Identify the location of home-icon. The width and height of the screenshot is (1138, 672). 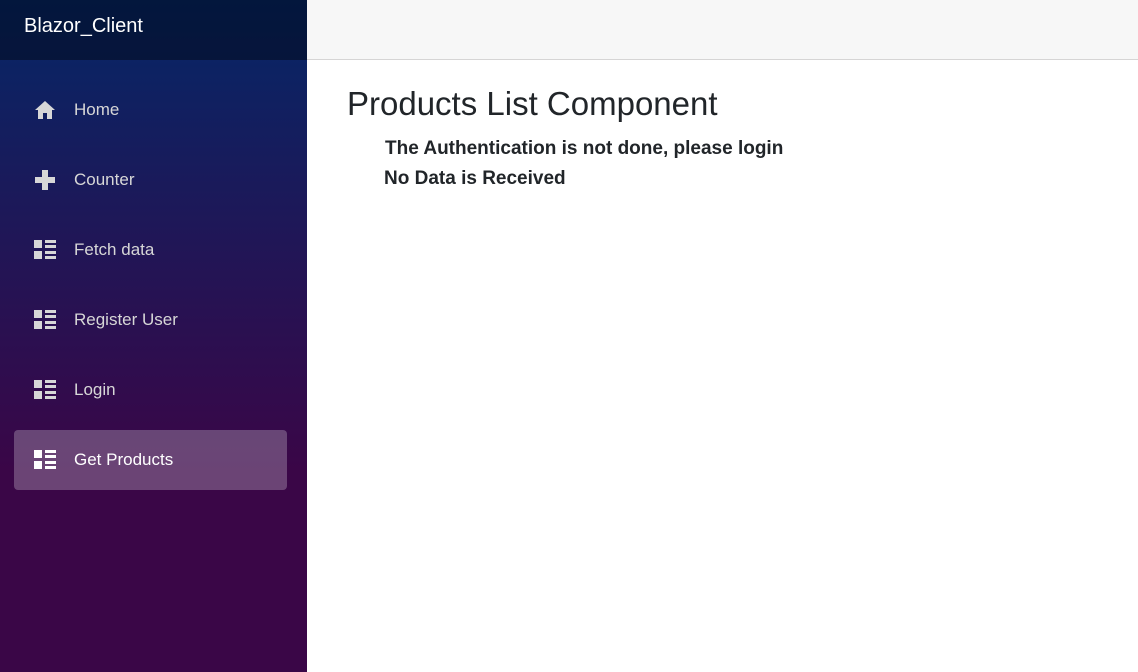
(45, 110).